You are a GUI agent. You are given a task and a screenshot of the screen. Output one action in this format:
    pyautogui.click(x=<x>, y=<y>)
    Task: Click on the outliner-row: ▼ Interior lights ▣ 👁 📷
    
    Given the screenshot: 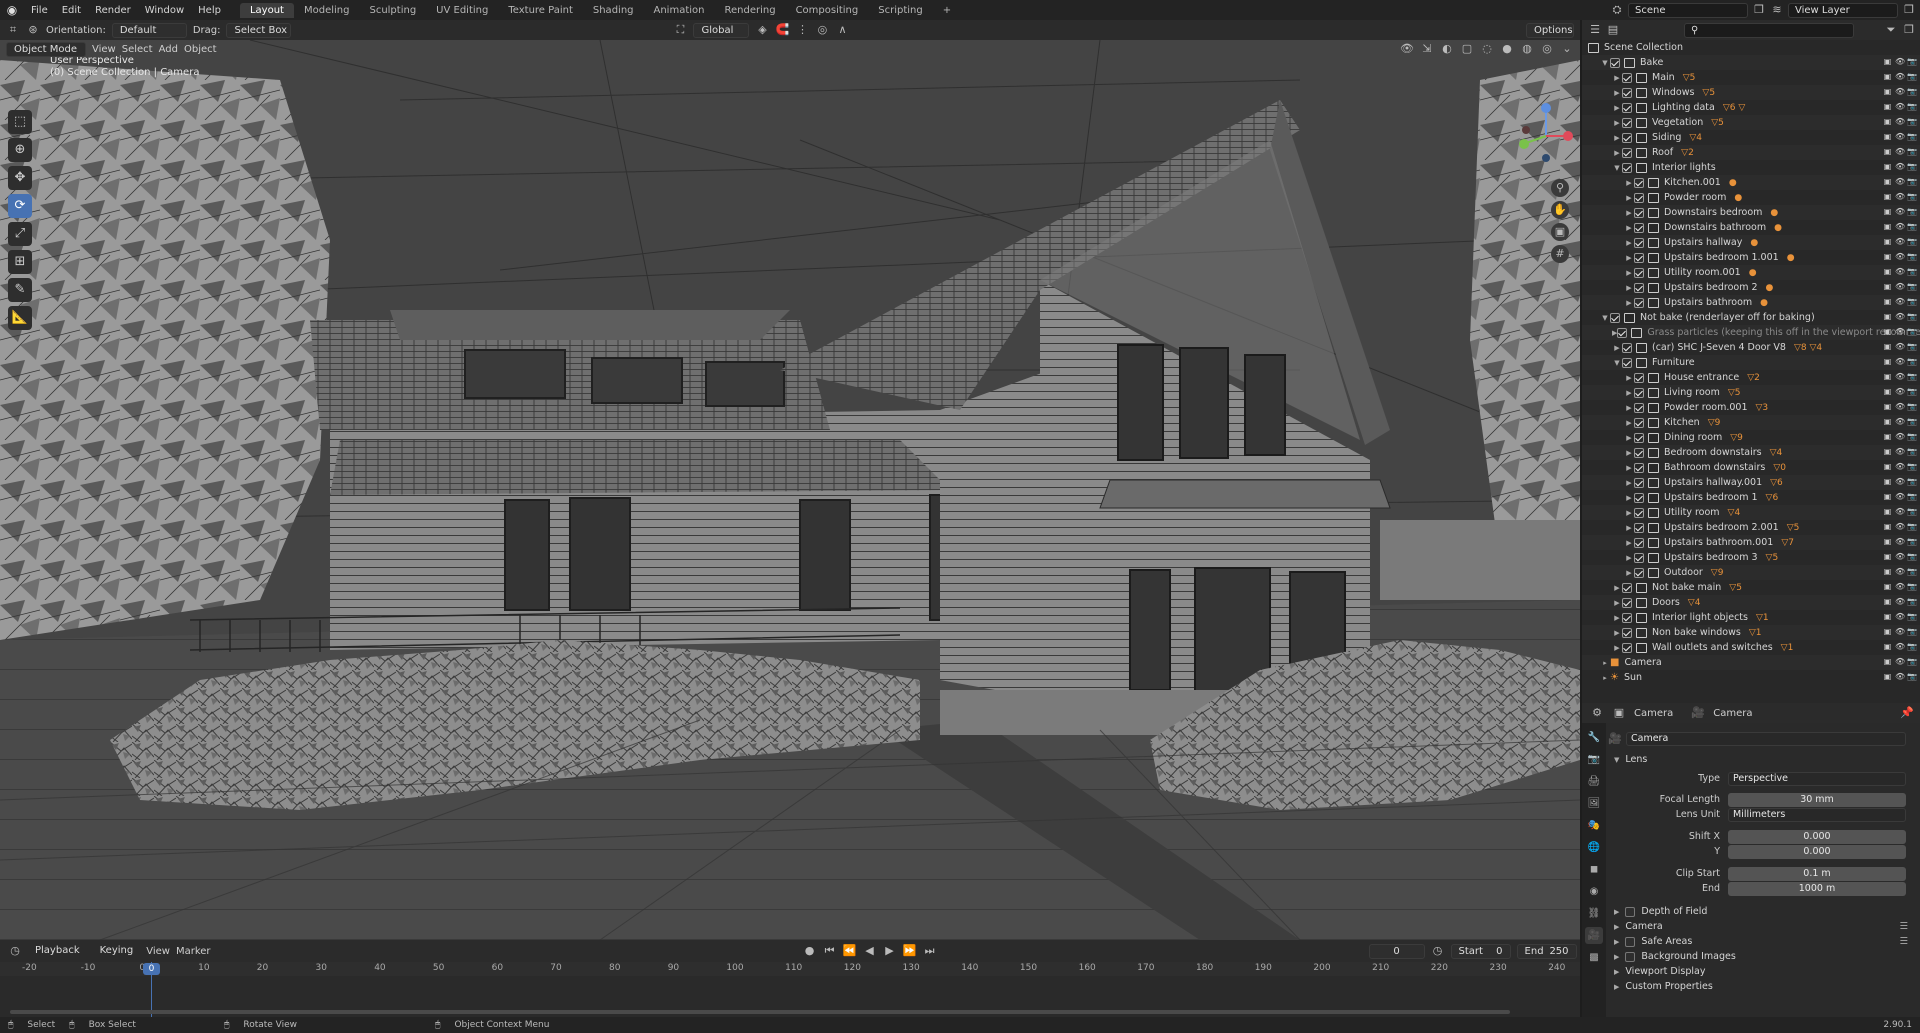 What is the action you would take?
    pyautogui.click(x=1751, y=167)
    